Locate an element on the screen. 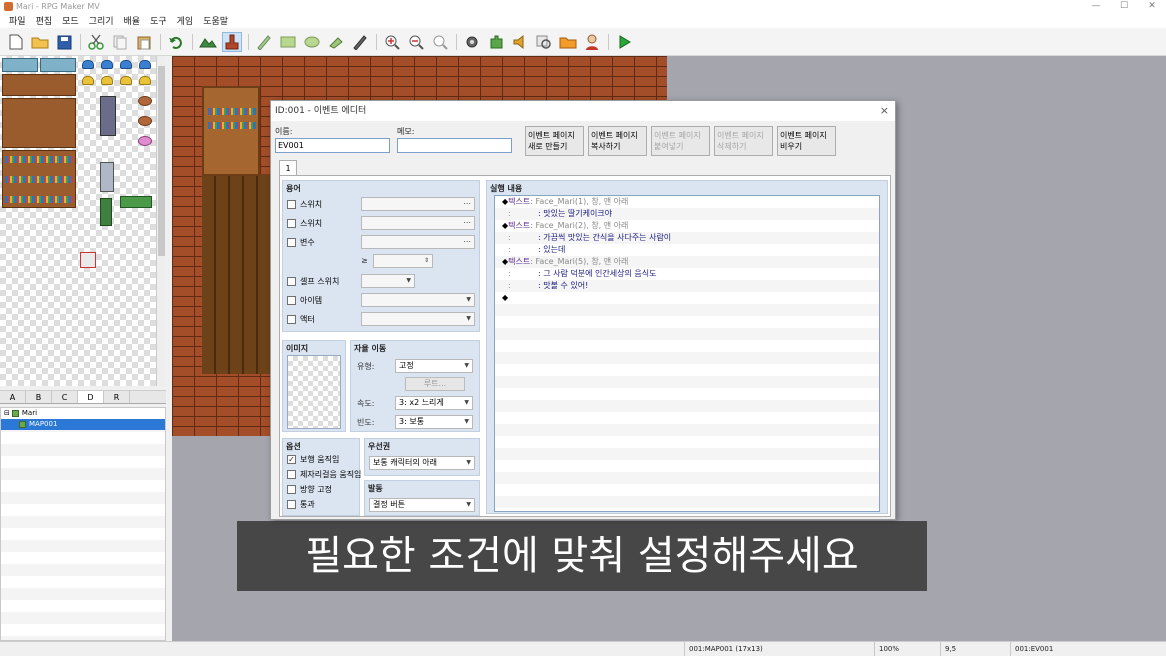  event-image-picker is located at coordinates (314, 392).